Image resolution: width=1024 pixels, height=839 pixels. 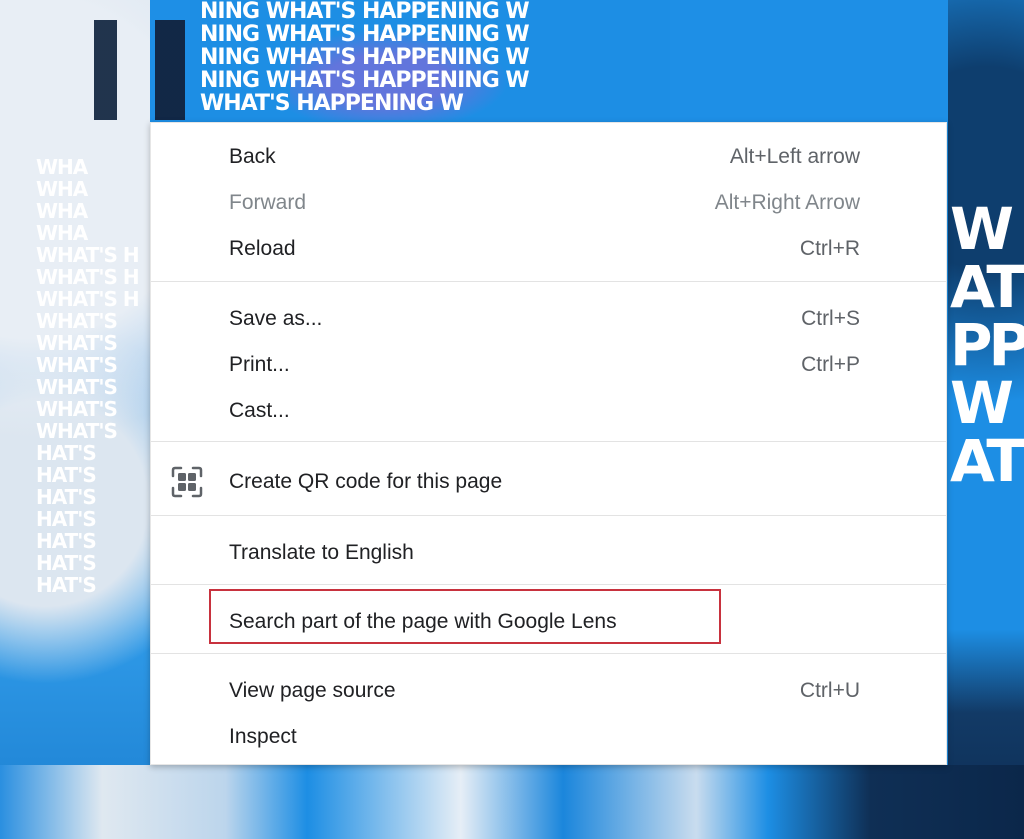 I want to click on menu-item-label: Back, so click(x=252, y=156).